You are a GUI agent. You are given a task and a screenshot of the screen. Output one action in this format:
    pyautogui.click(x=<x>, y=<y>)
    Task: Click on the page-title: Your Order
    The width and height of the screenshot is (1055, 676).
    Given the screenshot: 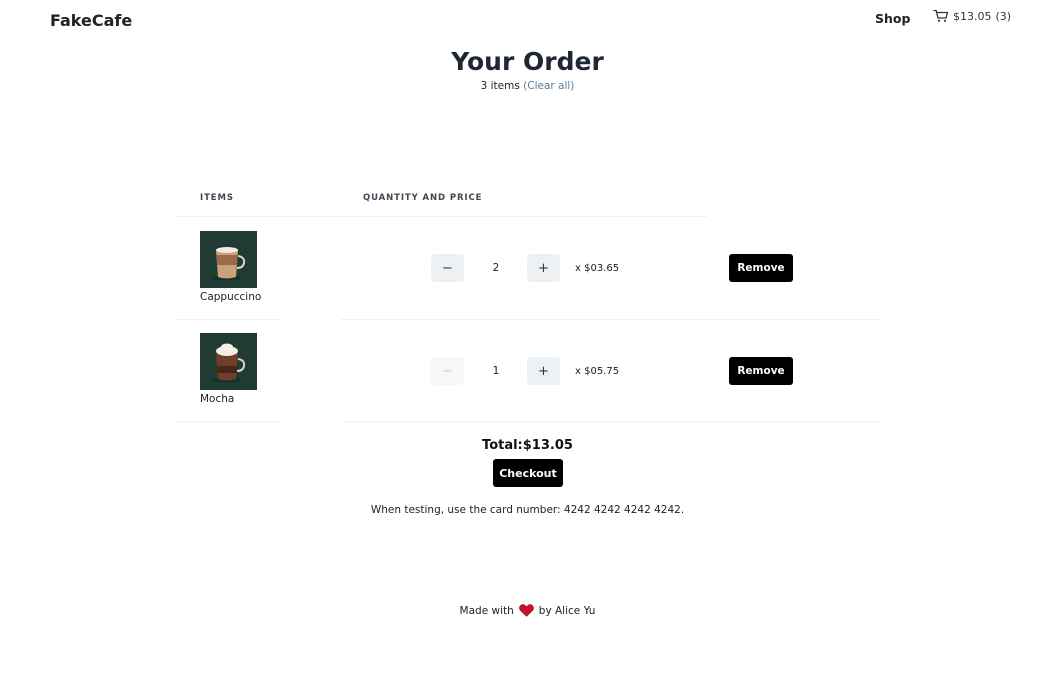 What is the action you would take?
    pyautogui.click(x=527, y=61)
    